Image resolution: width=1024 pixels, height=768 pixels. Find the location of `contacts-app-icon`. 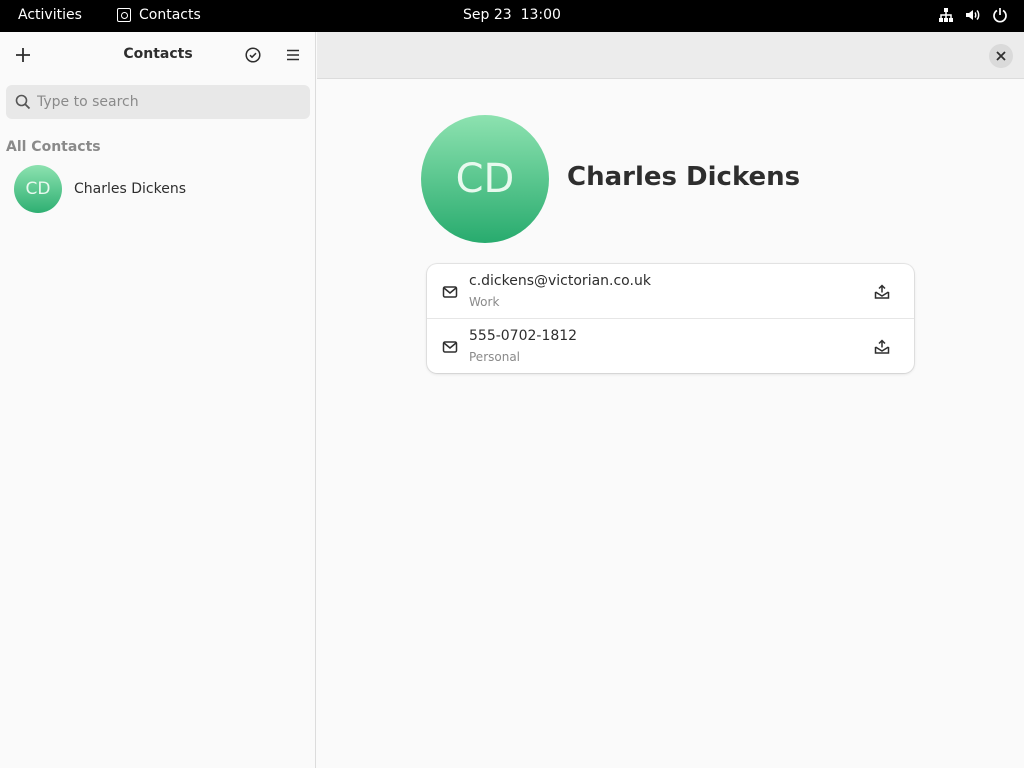

contacts-app-icon is located at coordinates (124, 15).